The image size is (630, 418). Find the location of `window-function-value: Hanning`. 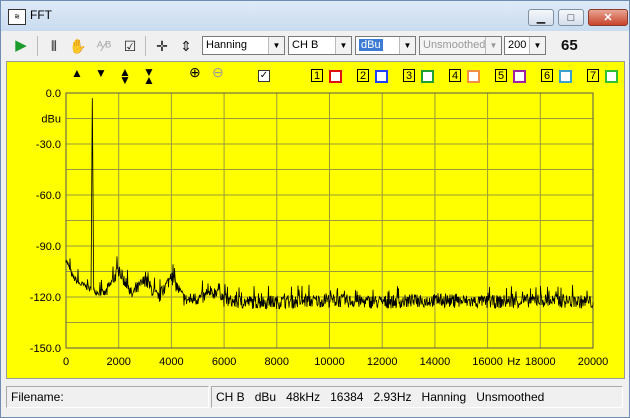

window-function-value: Hanning is located at coordinates (226, 45).